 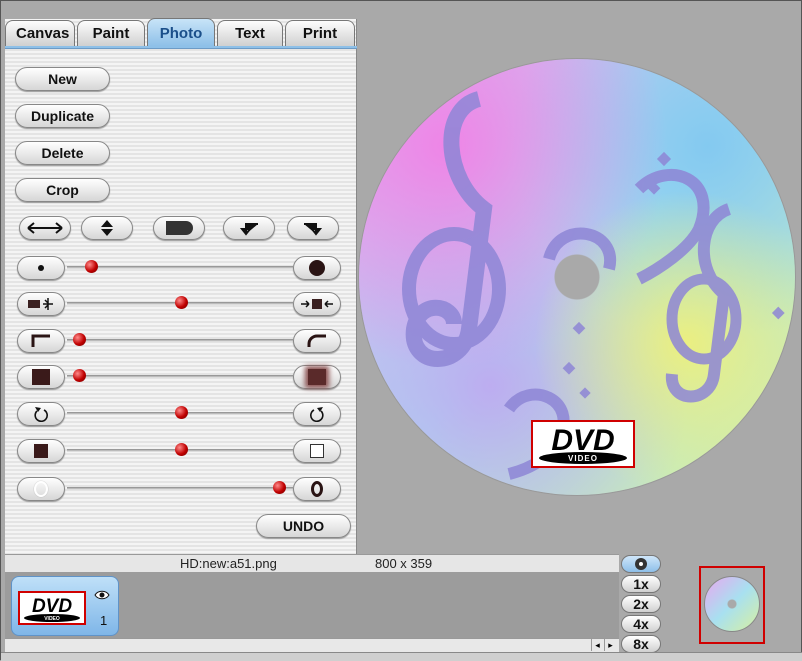 I want to click on layer-thumbnail: DVD VIDEO, so click(x=52, y=608).